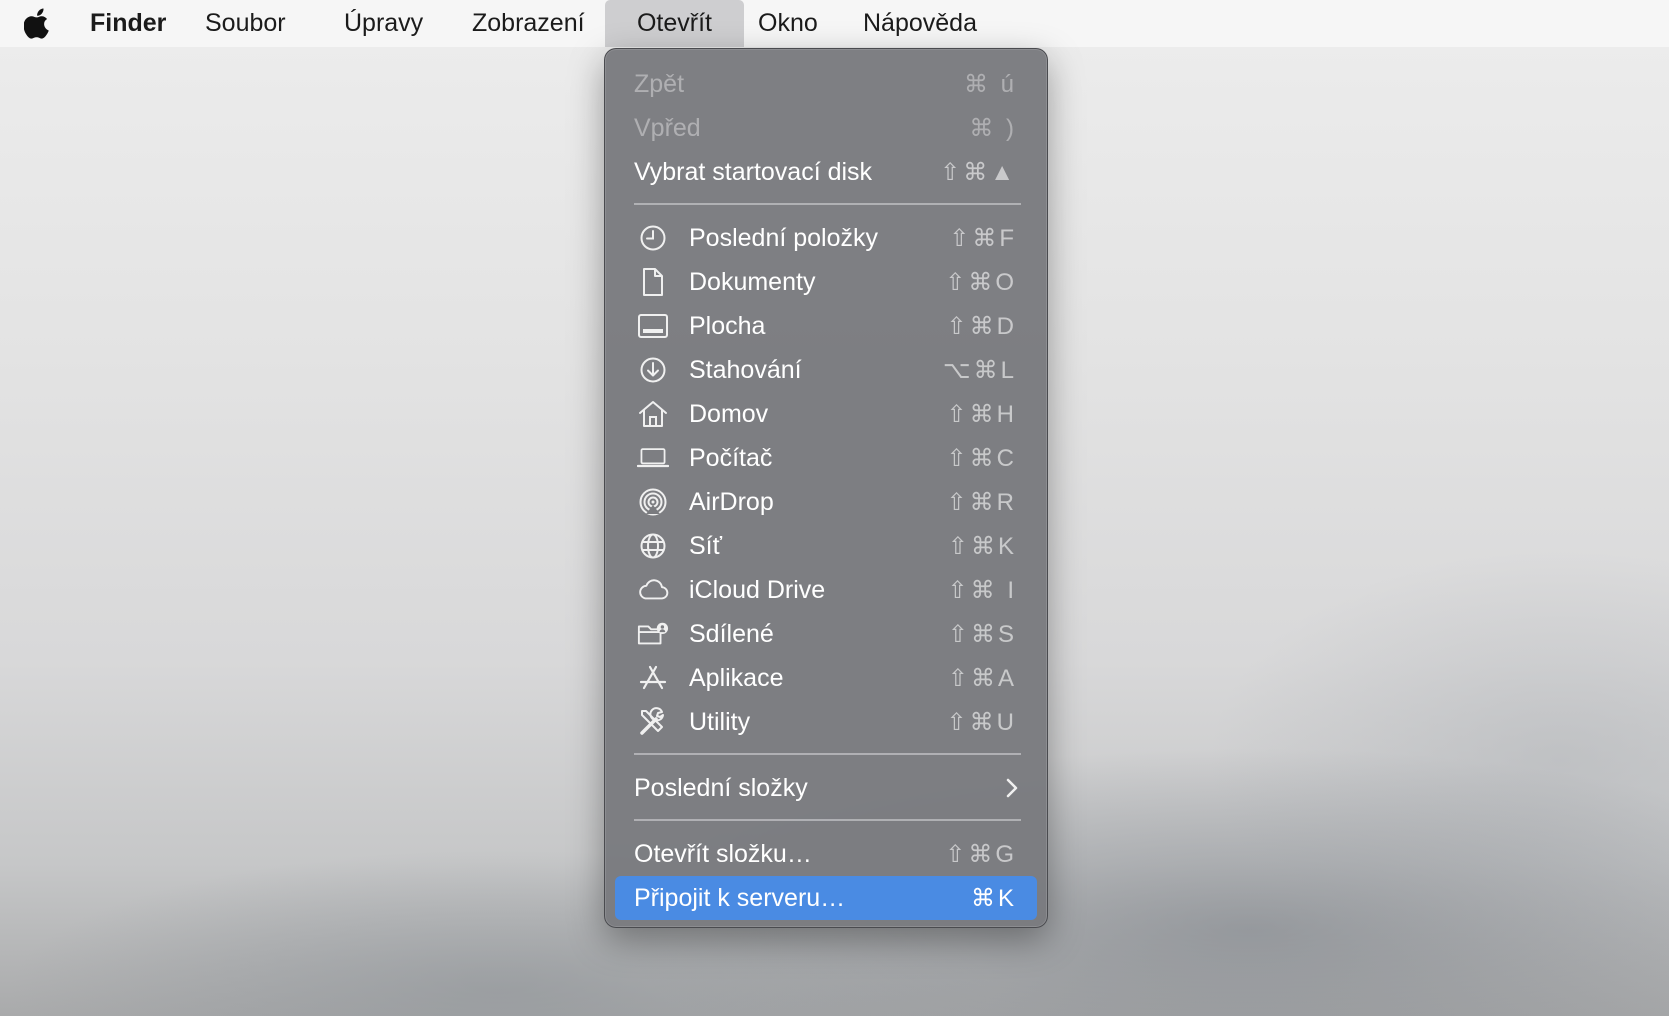 The width and height of the screenshot is (1669, 1016). Describe the element at coordinates (653, 590) in the screenshot. I see `cloud-icon` at that location.